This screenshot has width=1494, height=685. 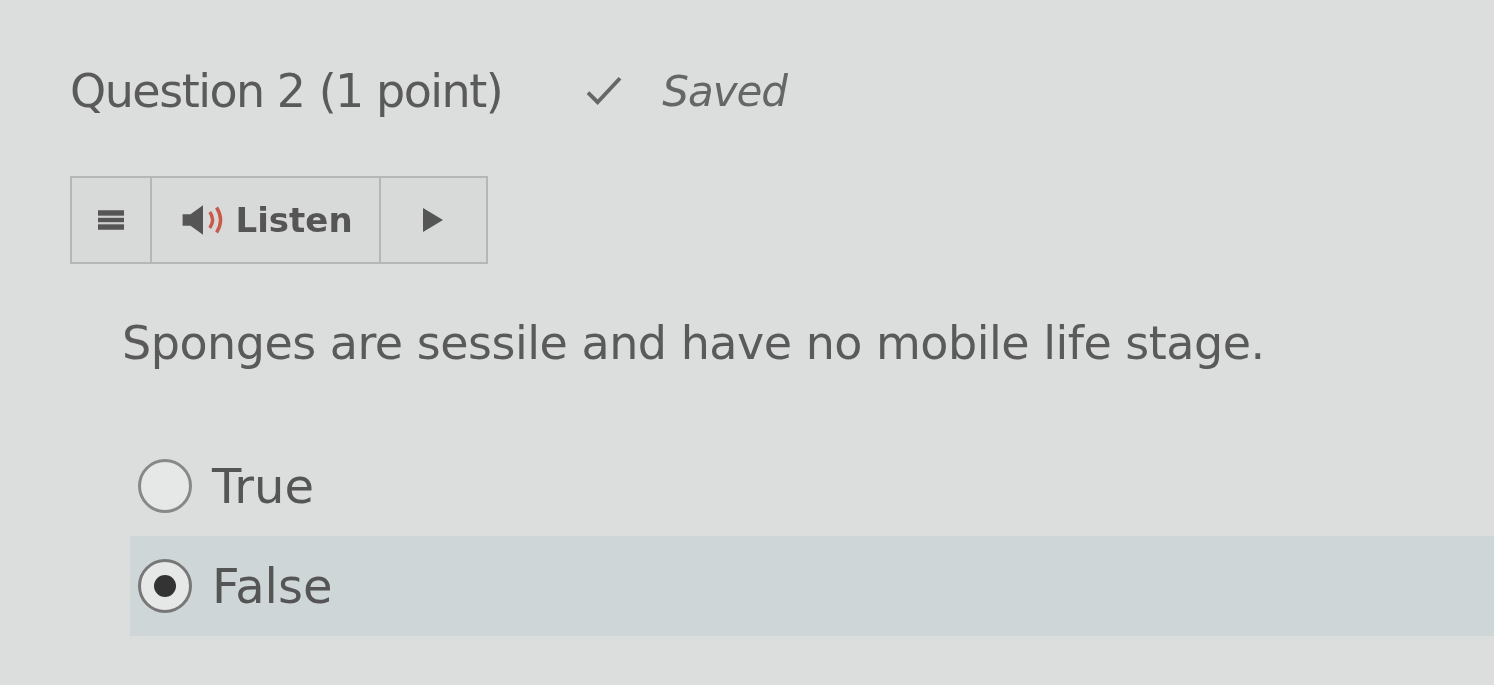 What do you see at coordinates (272, 586) in the screenshot?
I see `answer-label: False` at bounding box center [272, 586].